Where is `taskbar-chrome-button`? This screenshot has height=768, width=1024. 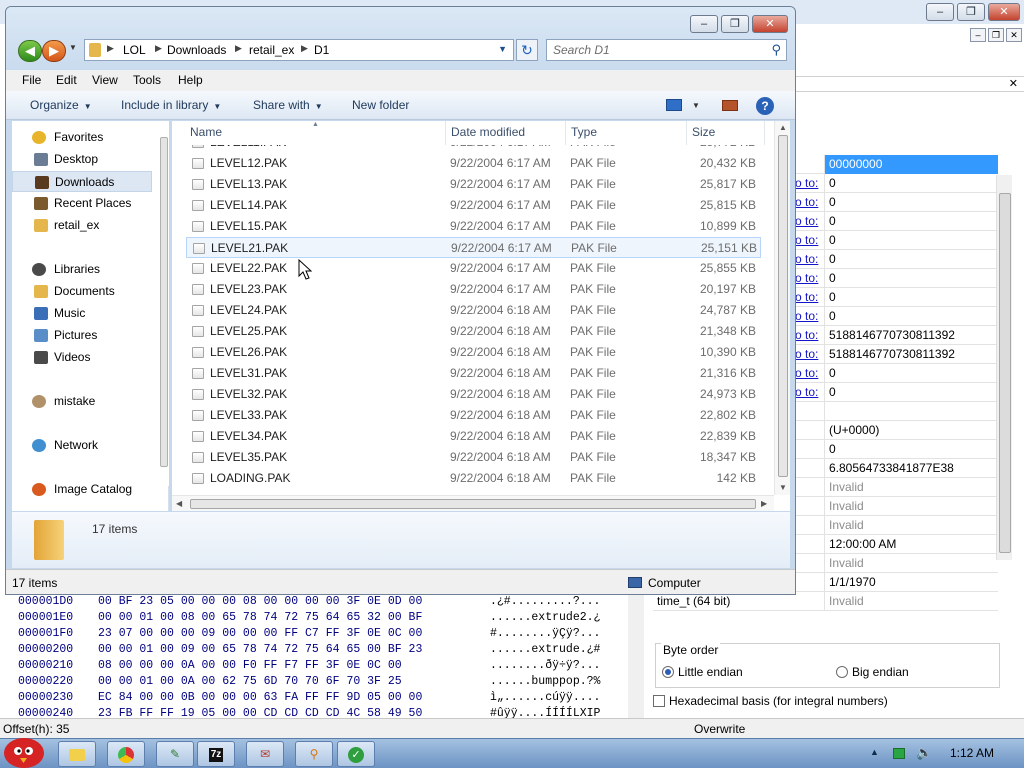
taskbar-chrome-button is located at coordinates (126, 754).